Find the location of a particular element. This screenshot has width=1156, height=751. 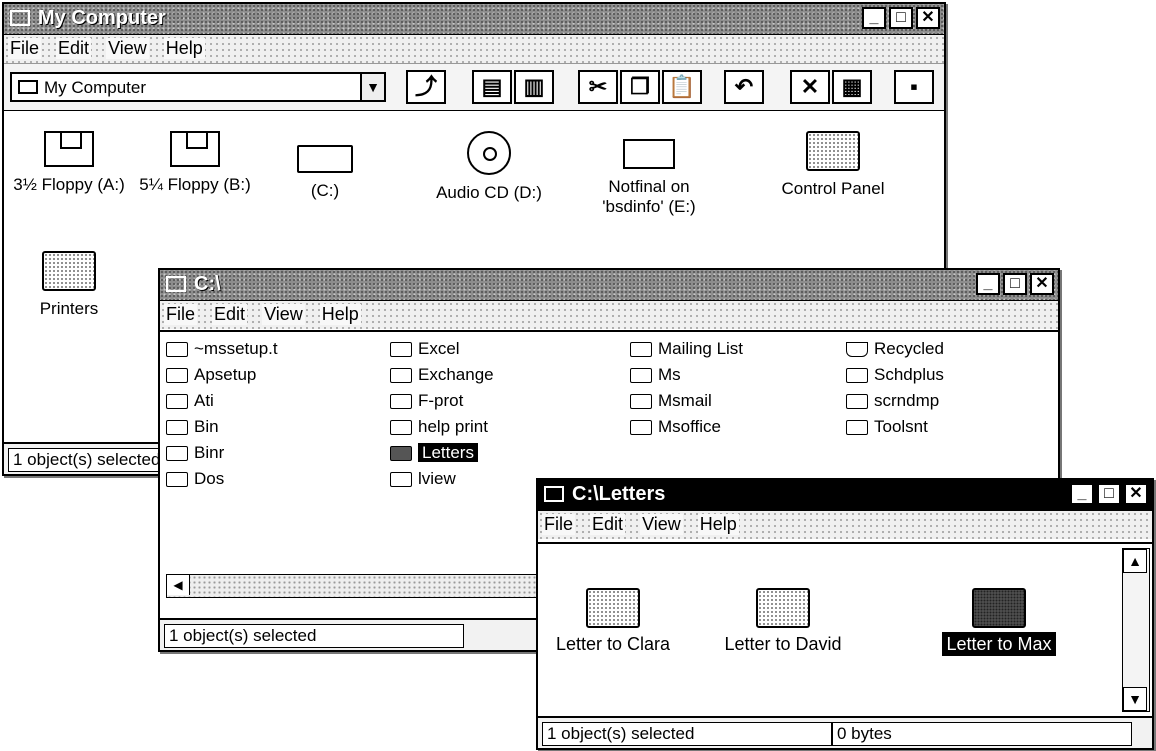

drive-label: (C:) is located at coordinates (325, 190).